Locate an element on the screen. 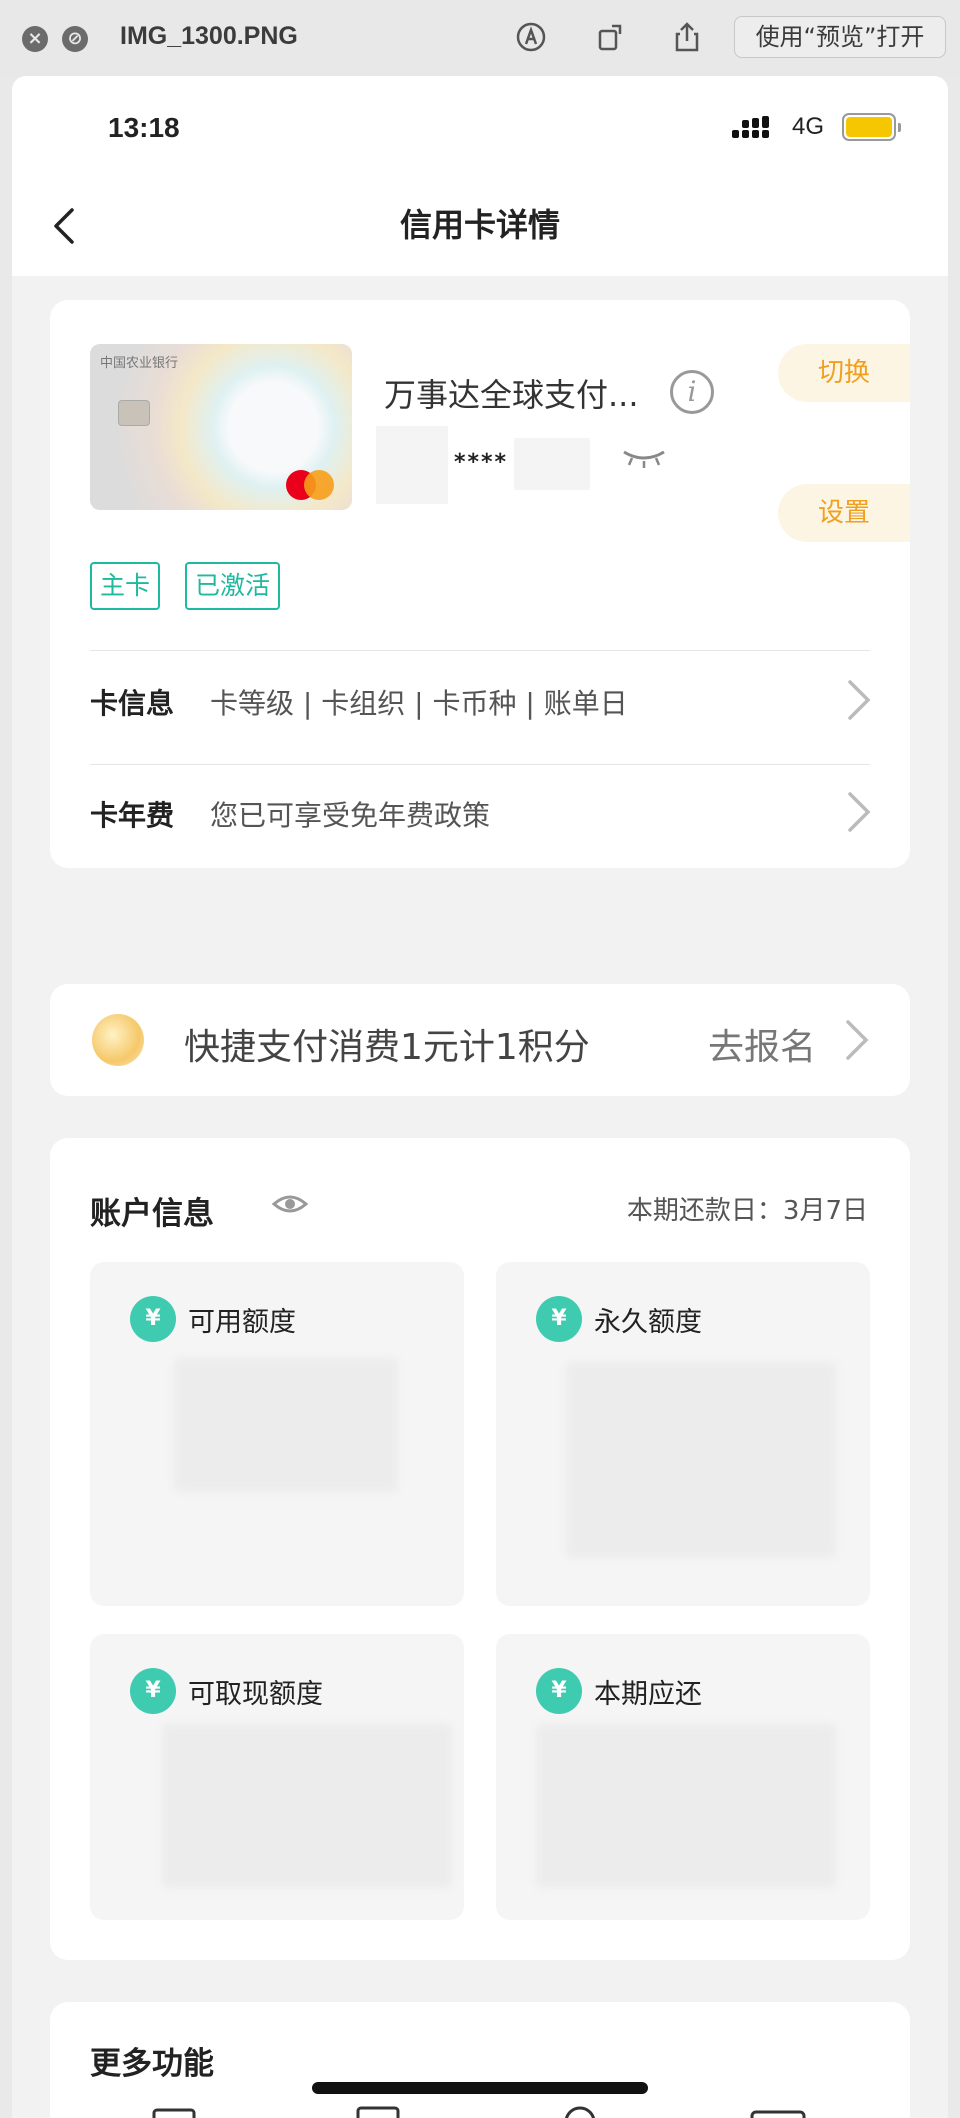 This screenshot has width=960, height=2118. markup-icon is located at coordinates (531, 37).